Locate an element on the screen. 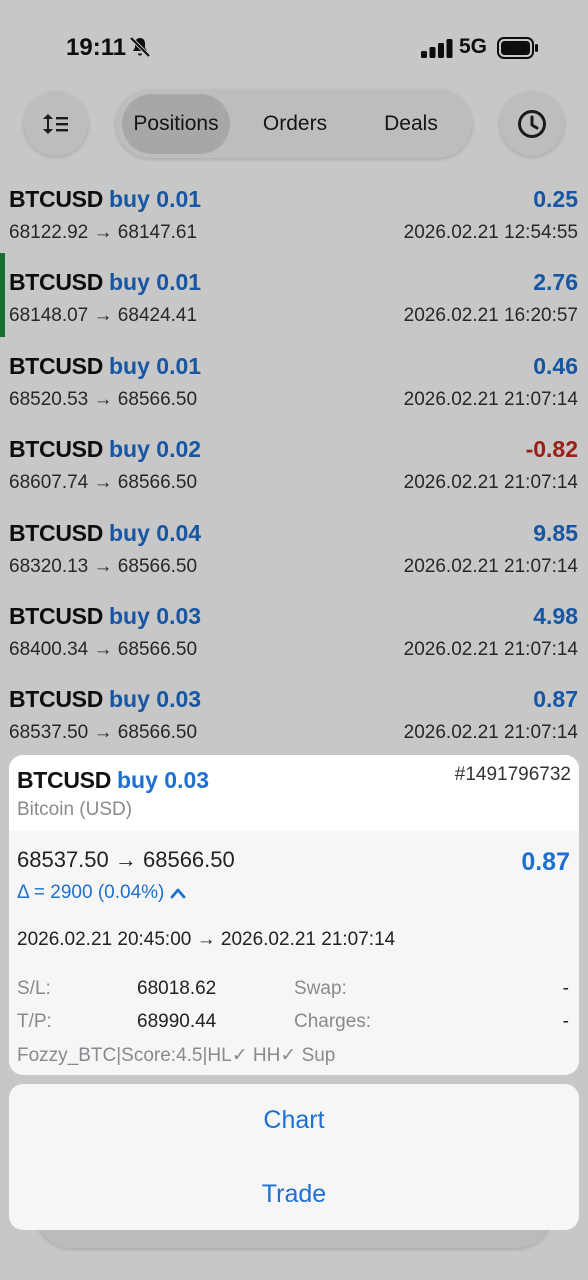  sl-value: 68018.62 is located at coordinates (177, 988).